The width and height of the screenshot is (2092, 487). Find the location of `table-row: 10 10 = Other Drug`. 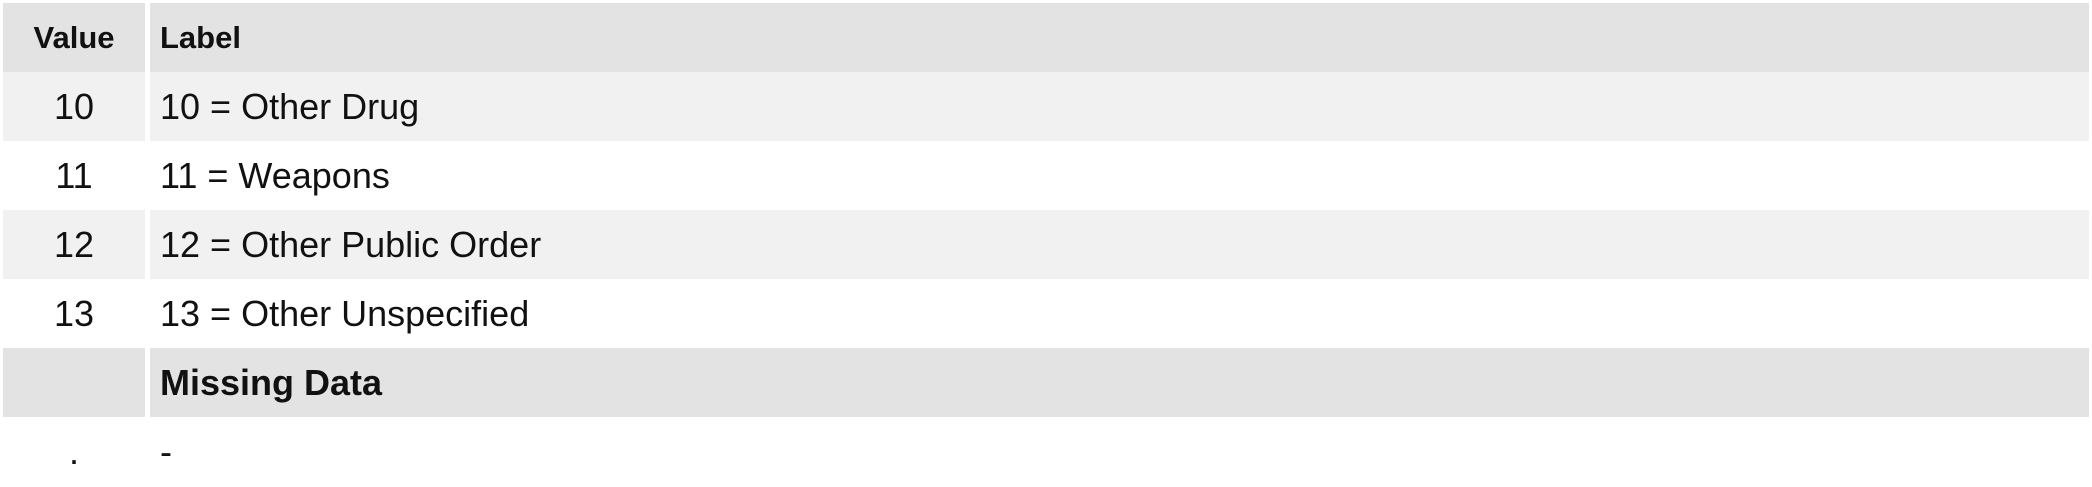

table-row: 10 10 = Other Drug is located at coordinates (1046, 106).